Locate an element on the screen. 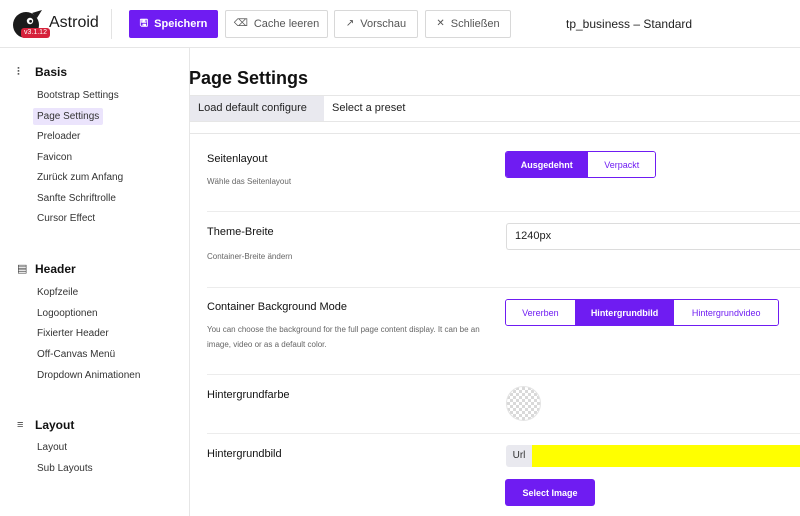 The image size is (800, 516). sidebar-section-basis: ⫶ Basis is located at coordinates (42, 72).